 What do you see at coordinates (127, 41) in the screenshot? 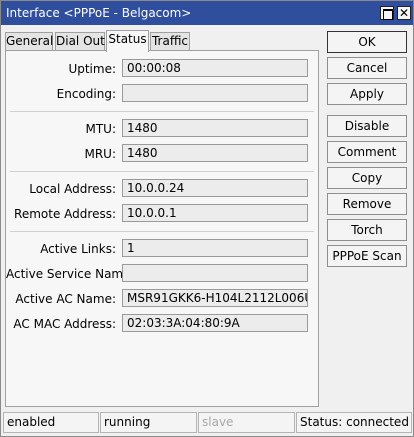
I see `tab-status: Status` at bounding box center [127, 41].